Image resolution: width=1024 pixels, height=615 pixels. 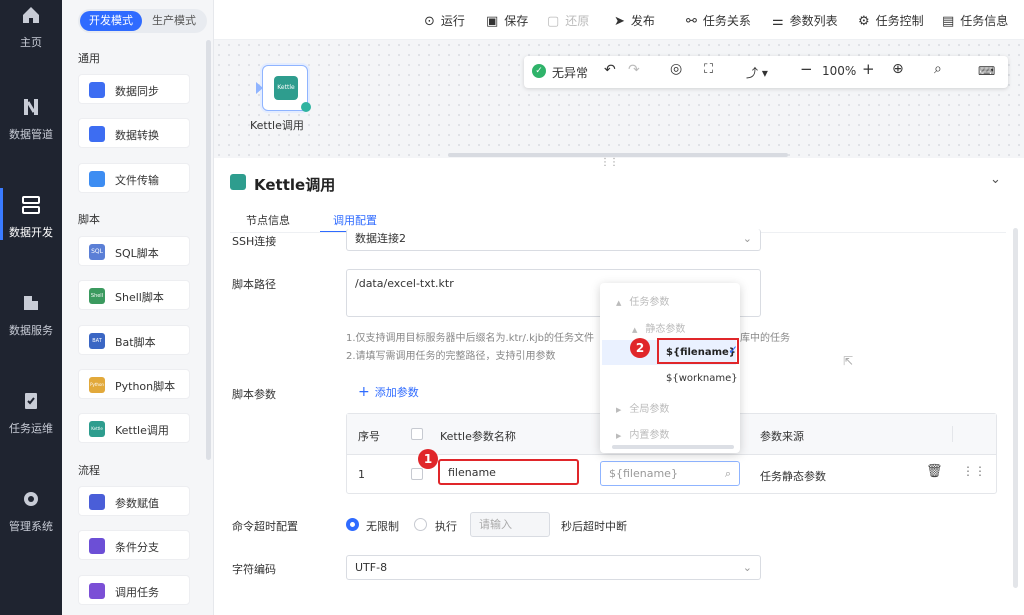 What do you see at coordinates (31, 401) in the screenshot?
I see `ops-icon` at bounding box center [31, 401].